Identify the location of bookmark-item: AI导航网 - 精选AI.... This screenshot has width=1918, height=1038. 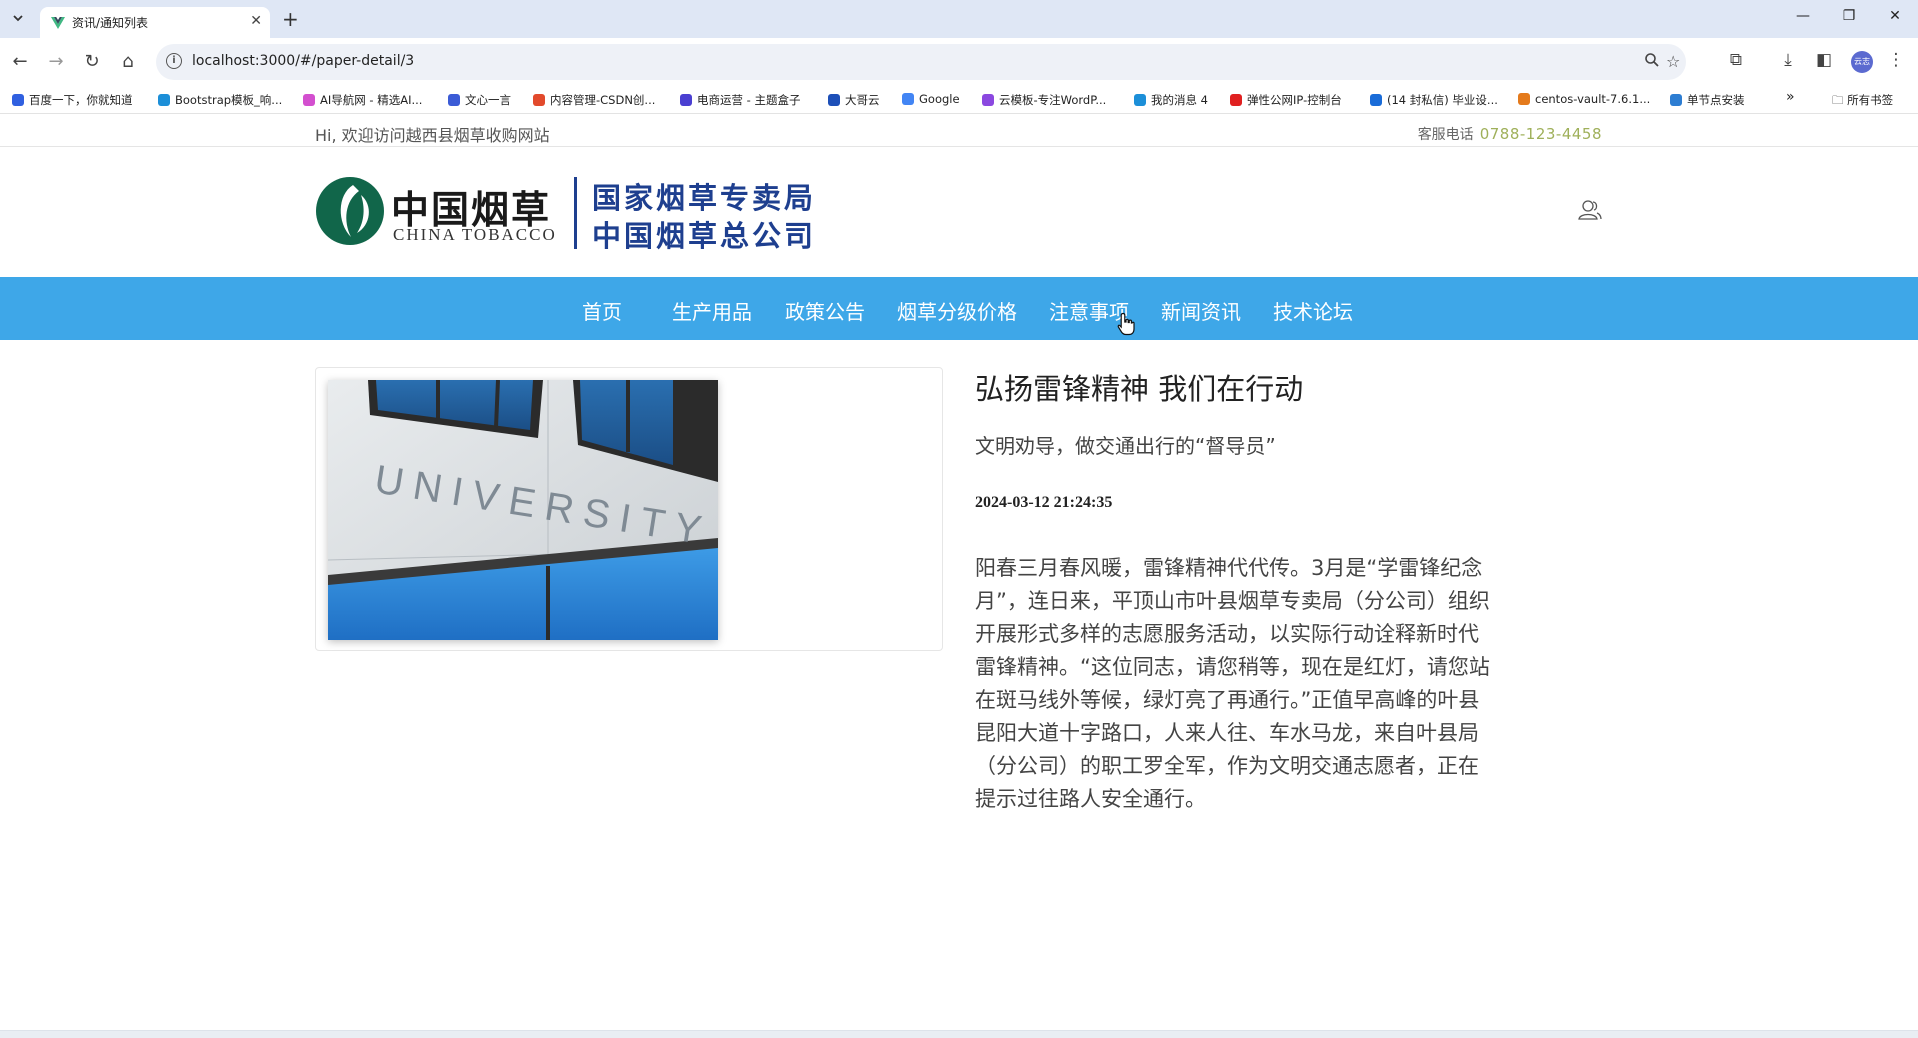
(362, 100).